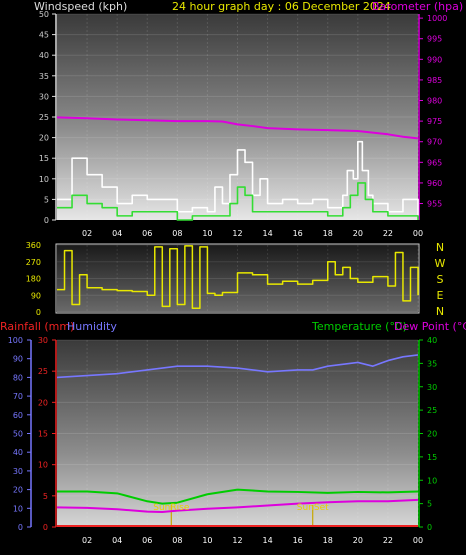 This screenshot has height=555, width=466. Describe the element at coordinates (434, 80) in the screenshot. I see `barometer-tick-label: 985` at that location.